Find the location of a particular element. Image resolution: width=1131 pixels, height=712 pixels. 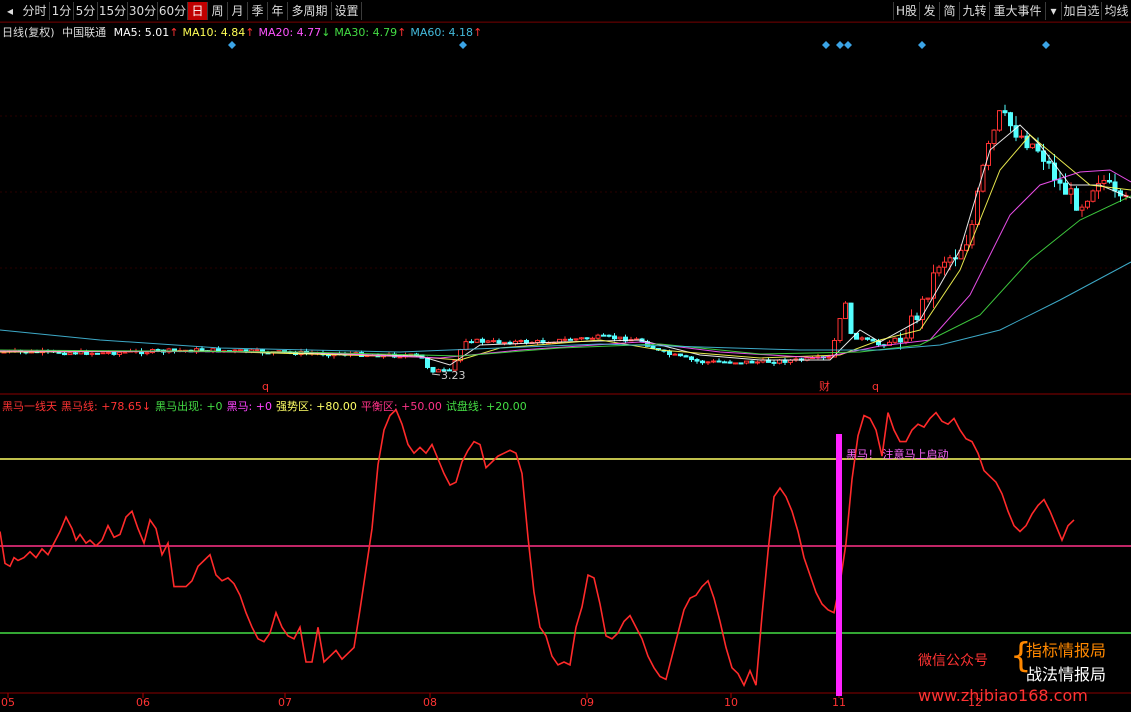

x-tick-label-6: 11 is located at coordinates (839, 702).